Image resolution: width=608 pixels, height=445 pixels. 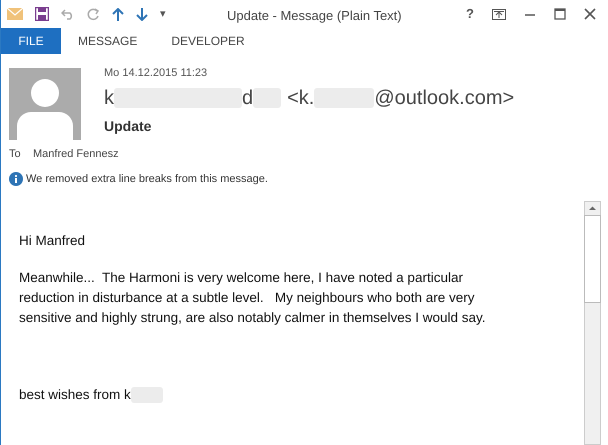 I want to click on customize-menu: ▾, so click(x=163, y=14).